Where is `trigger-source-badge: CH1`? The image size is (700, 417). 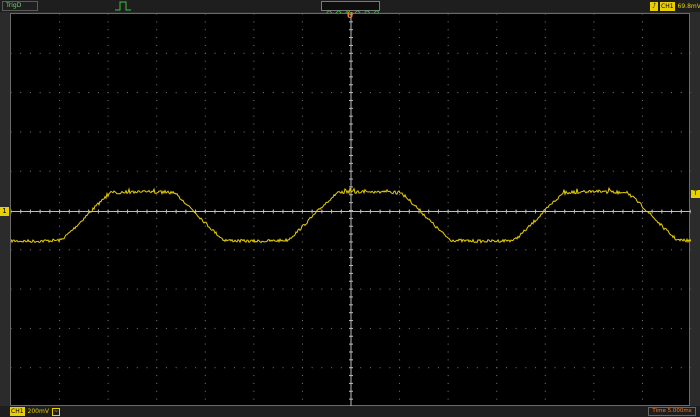 trigger-source-badge: CH1 is located at coordinates (667, 6).